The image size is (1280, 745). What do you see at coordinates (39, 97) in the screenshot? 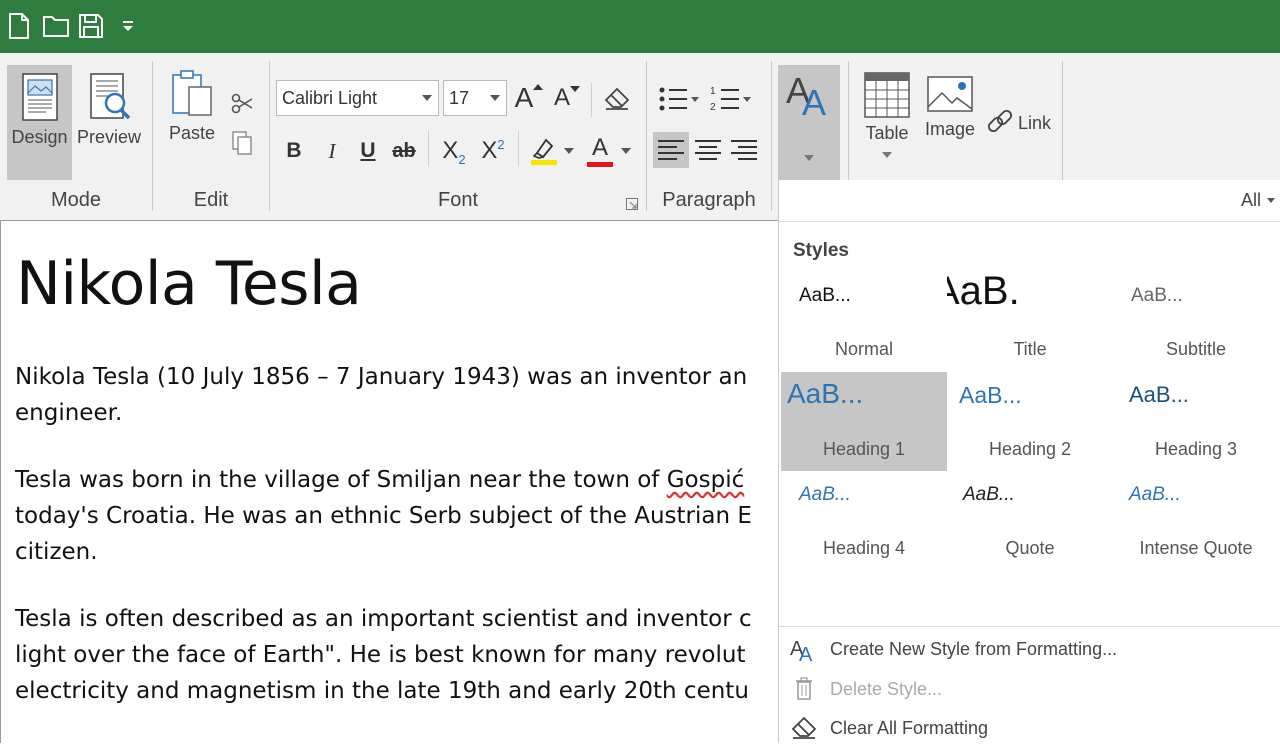
I see `design-icon` at bounding box center [39, 97].